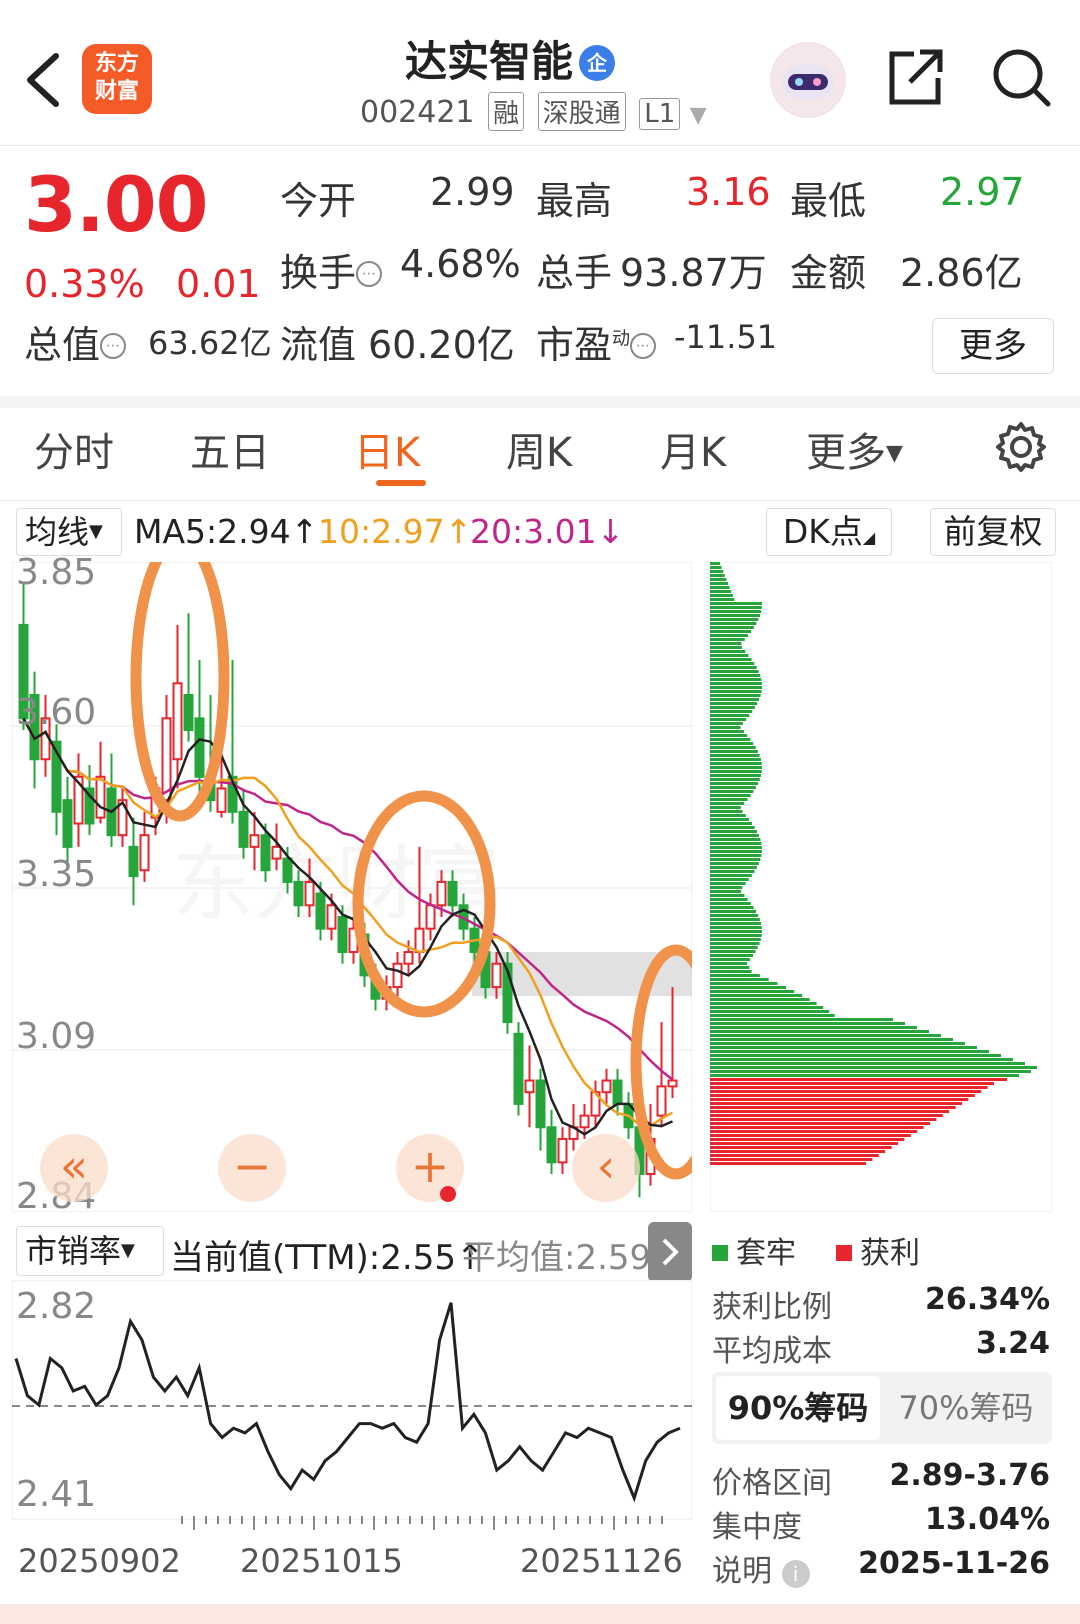  Describe the element at coordinates (878, 1250) in the screenshot. I see `legend-profit: 获利` at that location.